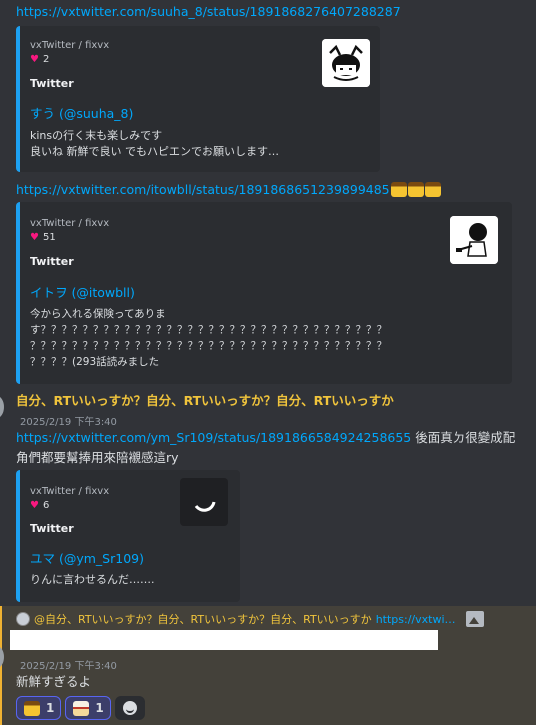 The image size is (536, 725). I want to click on likes-count: 6, so click(46, 505).